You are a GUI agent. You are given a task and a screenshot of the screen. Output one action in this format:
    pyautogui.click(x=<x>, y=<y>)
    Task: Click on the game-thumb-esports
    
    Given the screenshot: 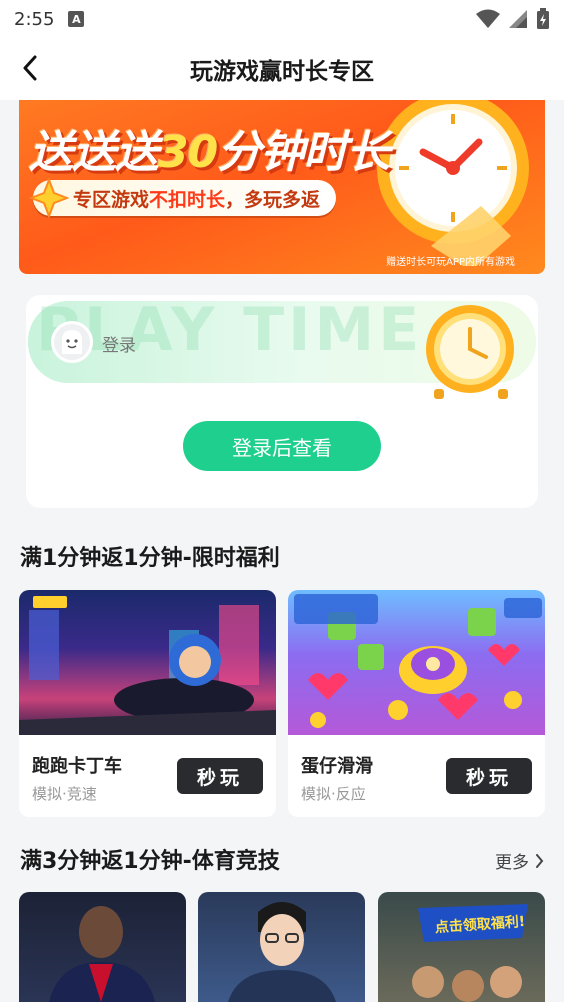 What is the action you would take?
    pyautogui.click(x=281, y=947)
    